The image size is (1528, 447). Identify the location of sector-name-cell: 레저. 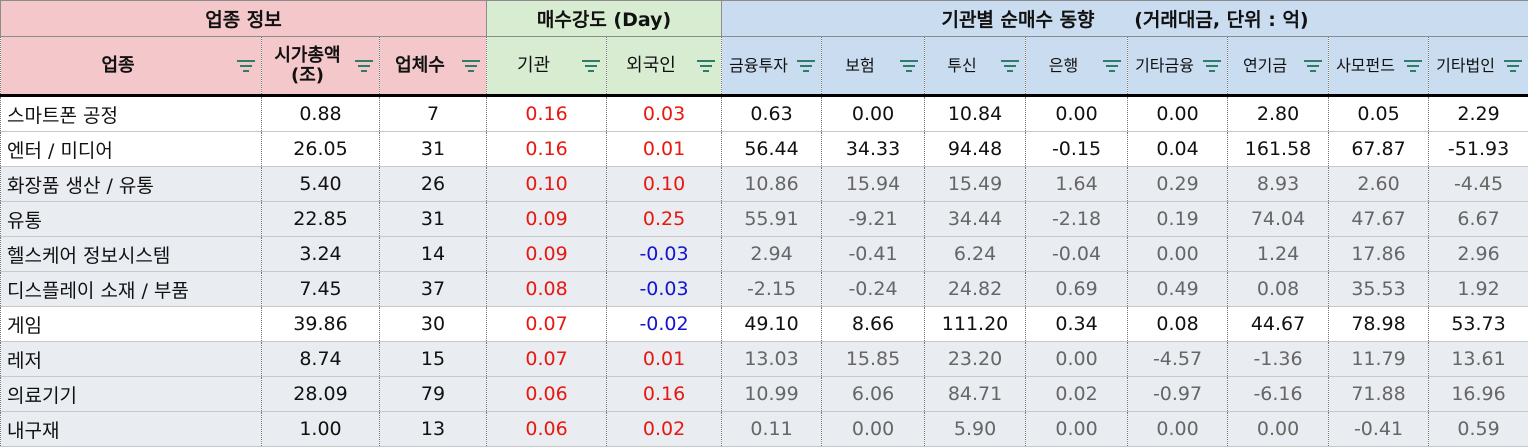
(131, 359).